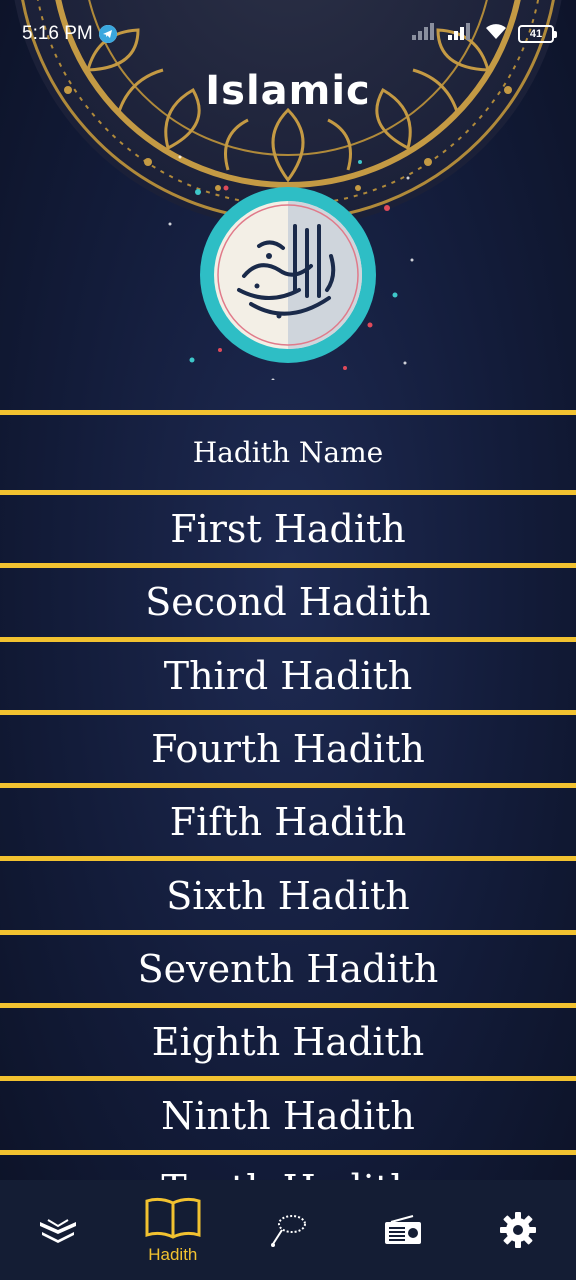 Image resolution: width=576 pixels, height=1280 pixels. I want to click on signal-icon, so click(425, 34).